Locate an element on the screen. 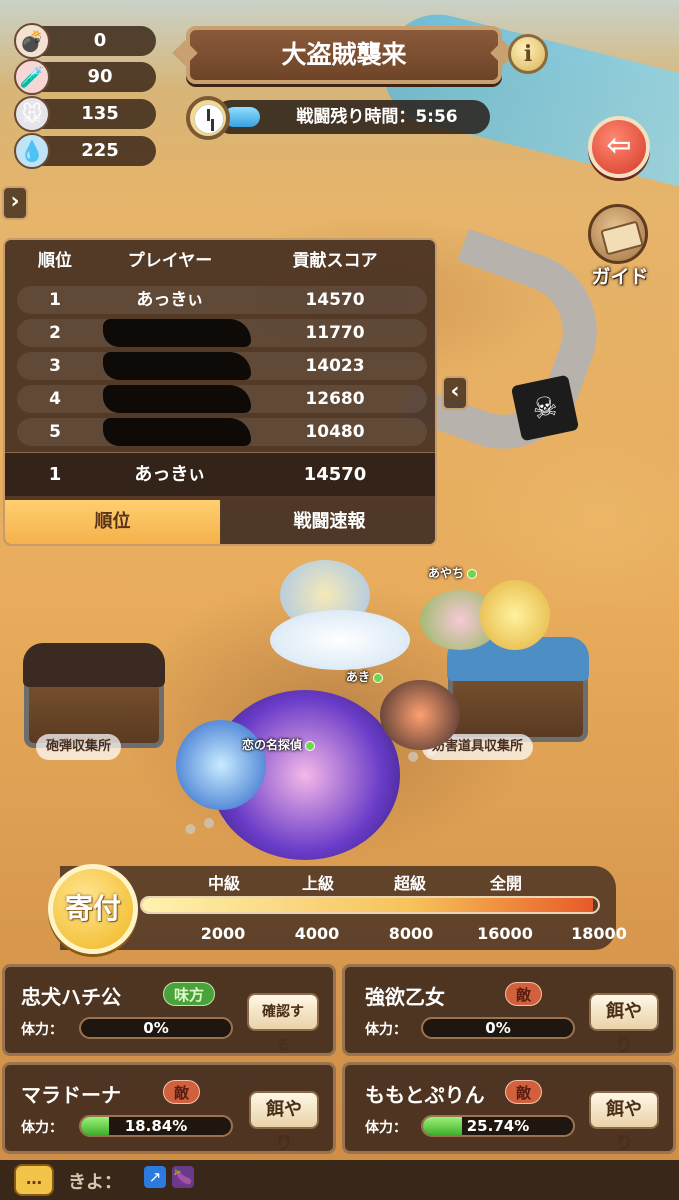 The width and height of the screenshot is (679, 1200). guide-button: ガイド is located at coordinates (618, 246).